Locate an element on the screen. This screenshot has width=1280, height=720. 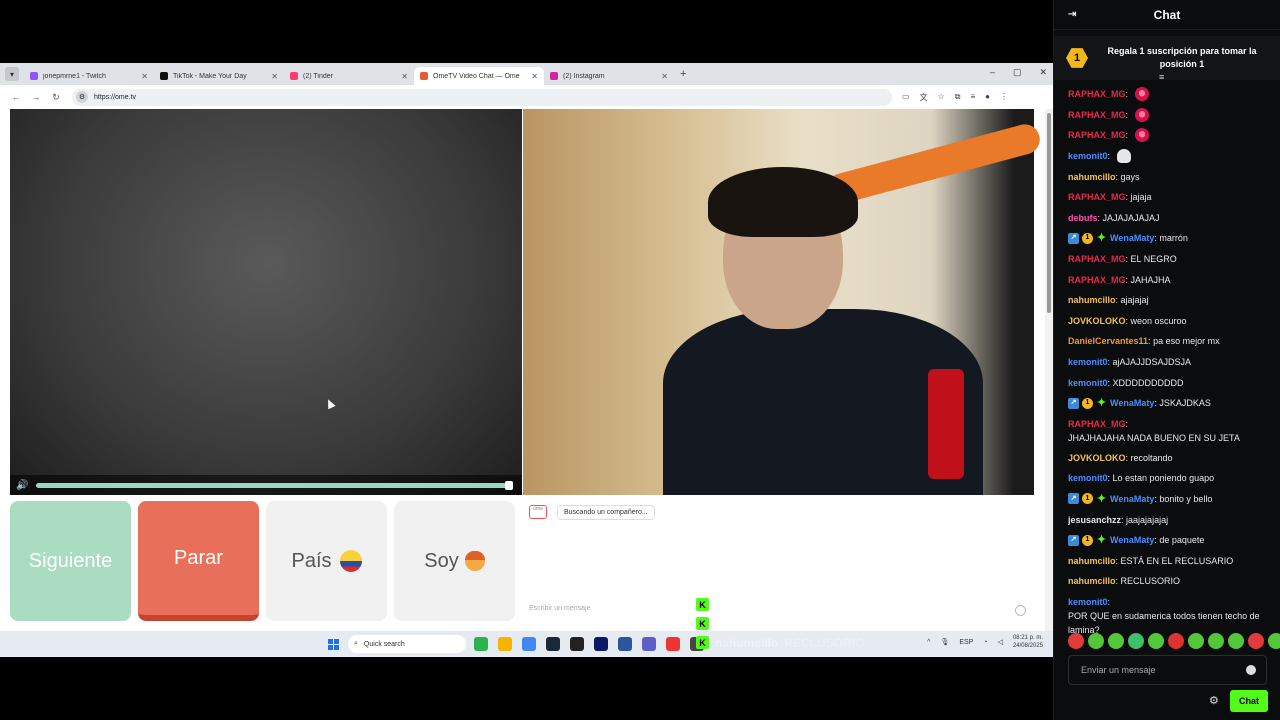
volume-knob is located at coordinates (509, 485).